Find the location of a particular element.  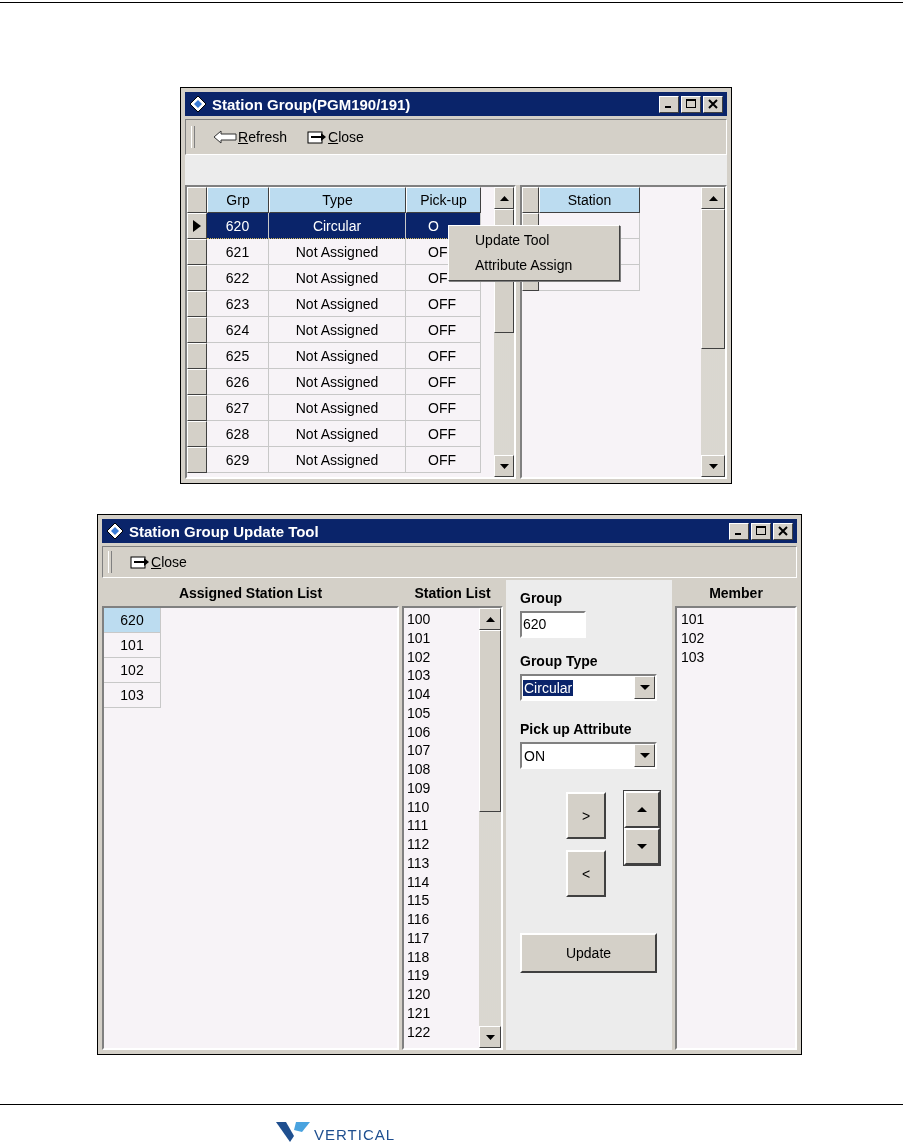

field-label: Group is located at coordinates (541, 598).